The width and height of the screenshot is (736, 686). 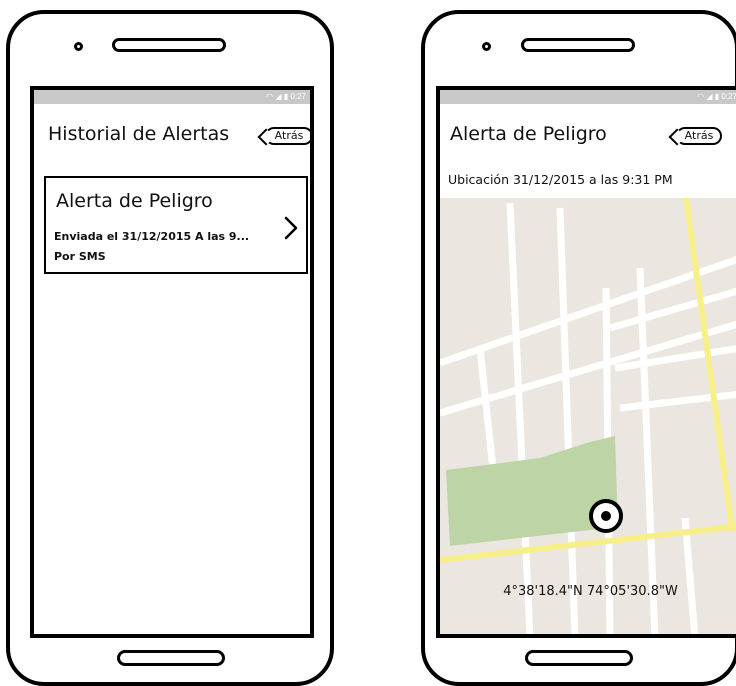 I want to click on page-title: Alerta de Peligro, so click(x=528, y=134).